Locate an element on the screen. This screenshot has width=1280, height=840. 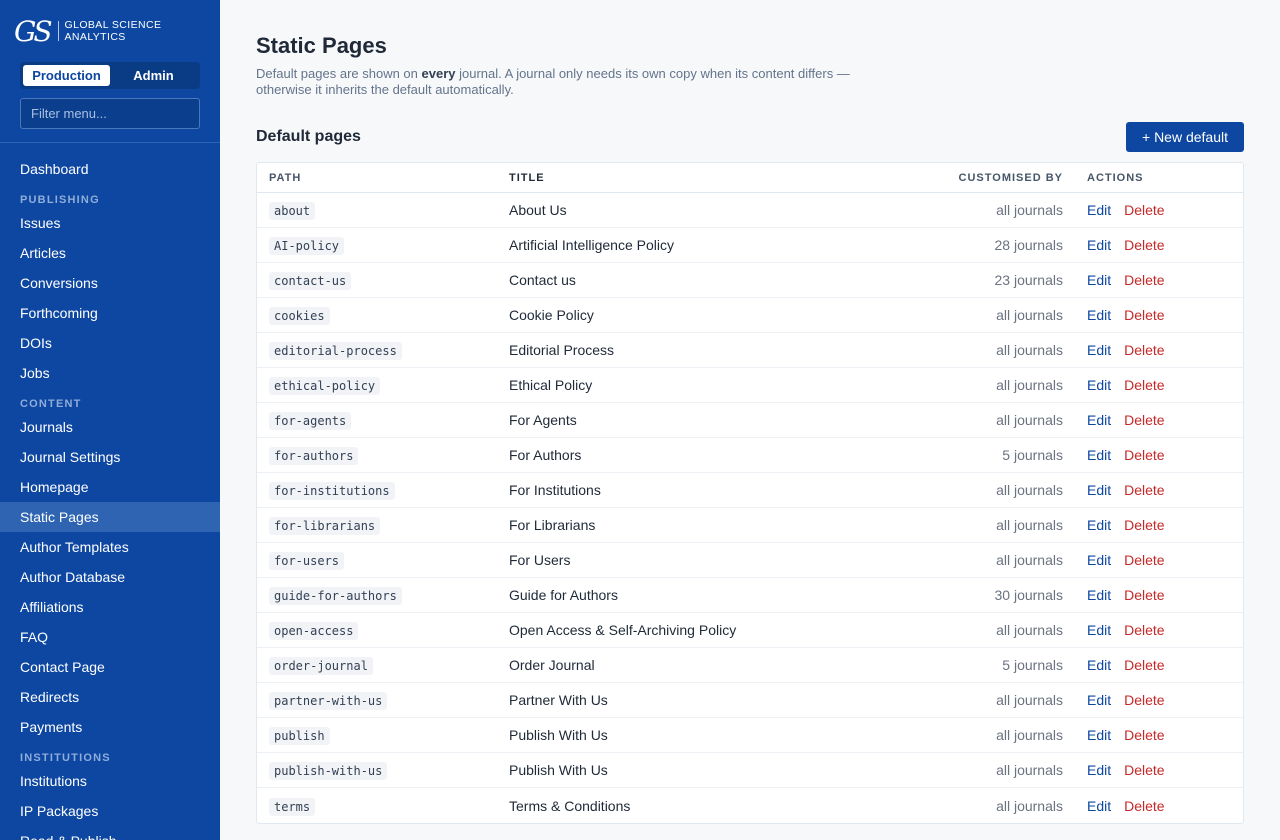
header-path: PATH is located at coordinates (377, 178).